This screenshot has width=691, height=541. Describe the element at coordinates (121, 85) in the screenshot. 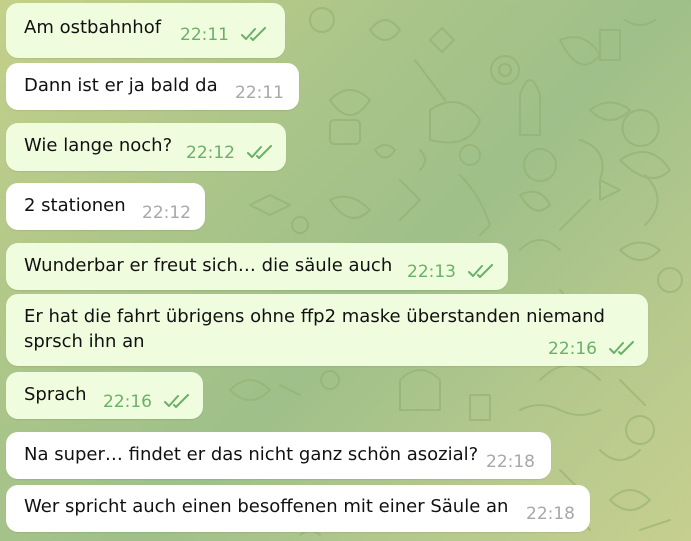

I see `message-text: Dann ist er ja bald da` at that location.